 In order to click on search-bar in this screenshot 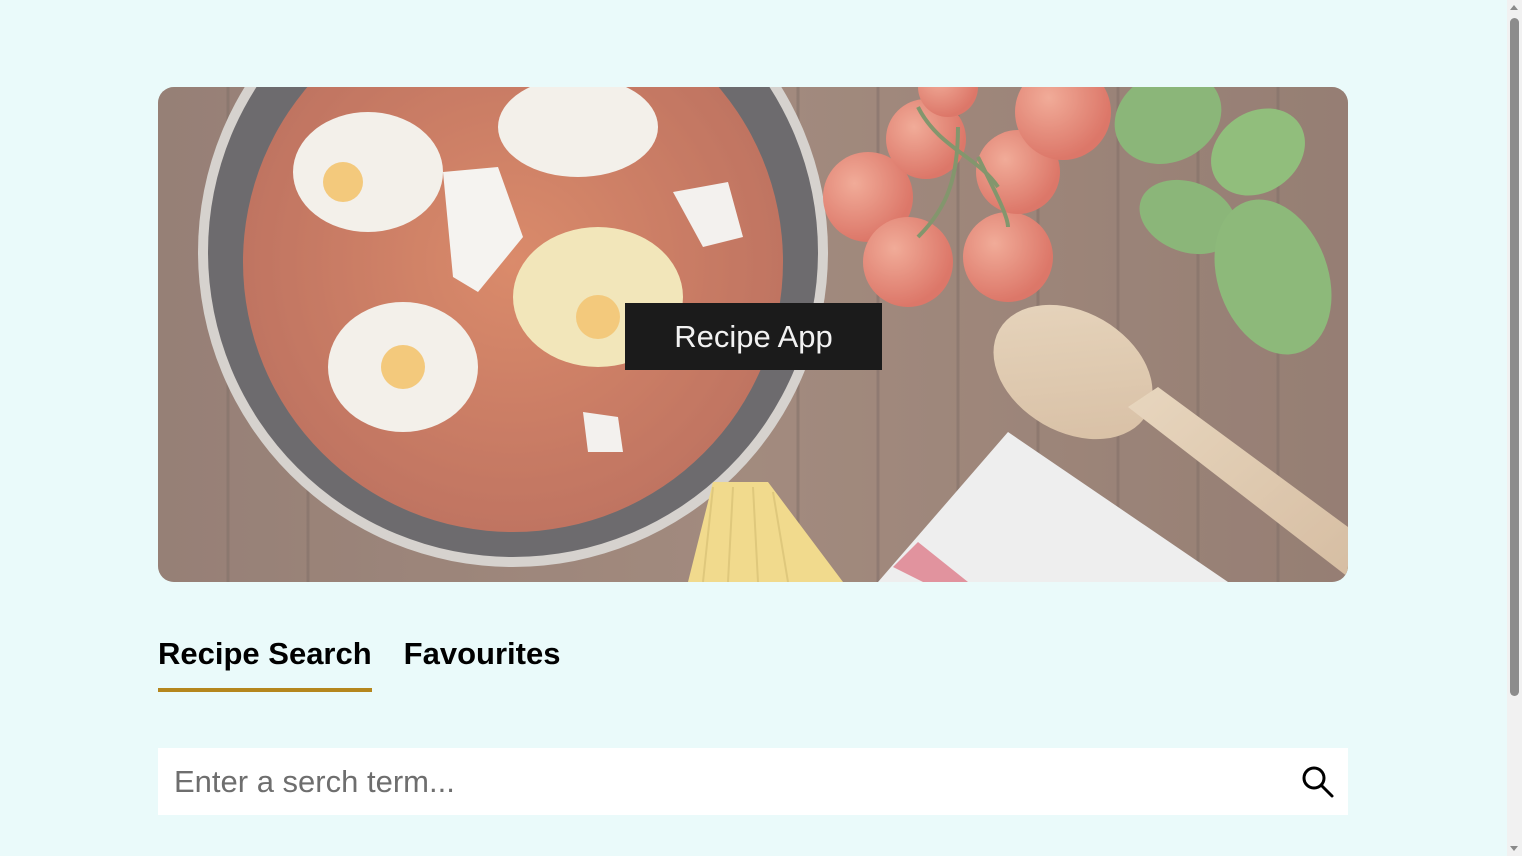, I will do `click(753, 781)`.